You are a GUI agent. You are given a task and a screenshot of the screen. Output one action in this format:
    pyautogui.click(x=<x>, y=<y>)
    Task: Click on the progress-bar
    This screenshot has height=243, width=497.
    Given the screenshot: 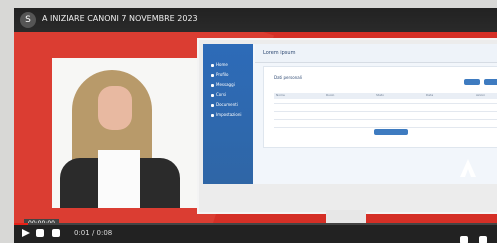 What is the action you would take?
    pyautogui.click(x=255, y=224)
    